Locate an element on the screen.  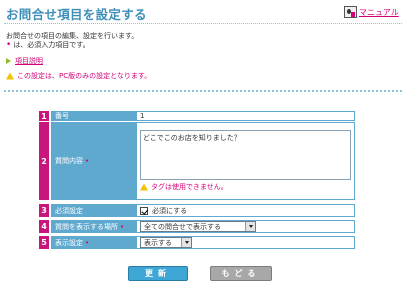
form-row-number: 1 番号 1 is located at coordinates (197, 116).